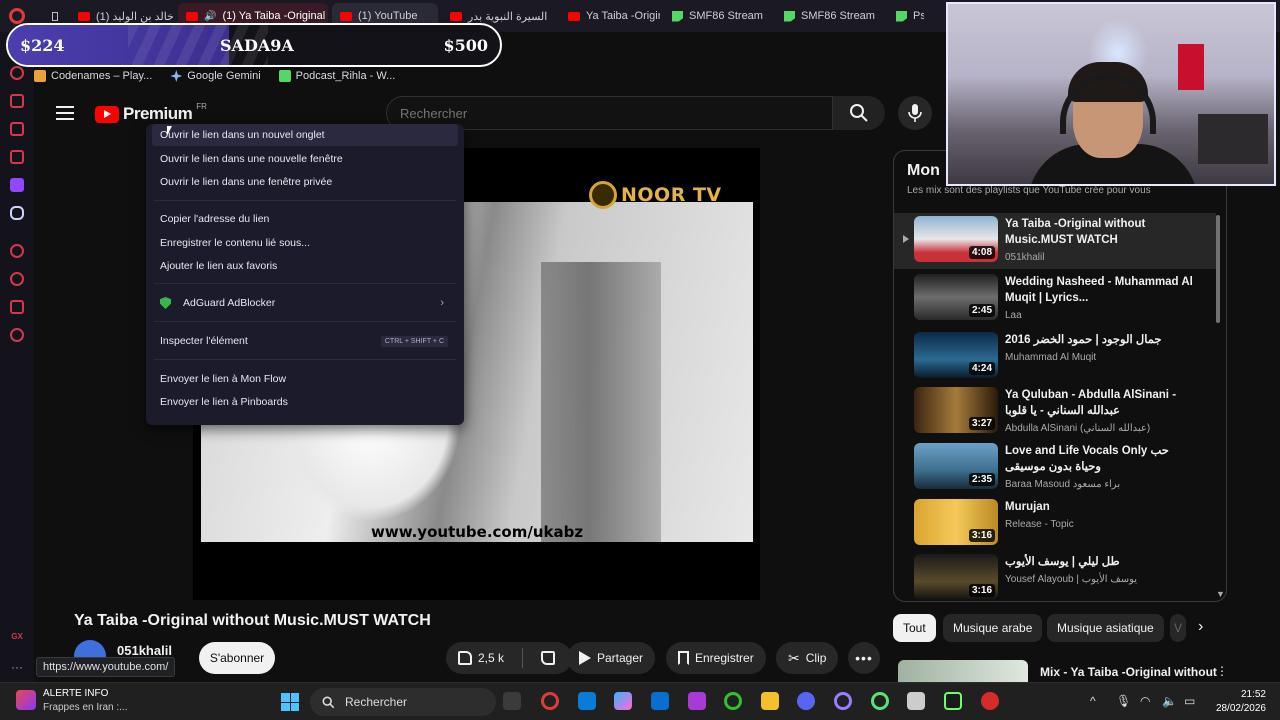  I want to click on menu-item-open-new-window: Ouvrir le lien dans une nouvelle fenêtre, so click(305, 159).